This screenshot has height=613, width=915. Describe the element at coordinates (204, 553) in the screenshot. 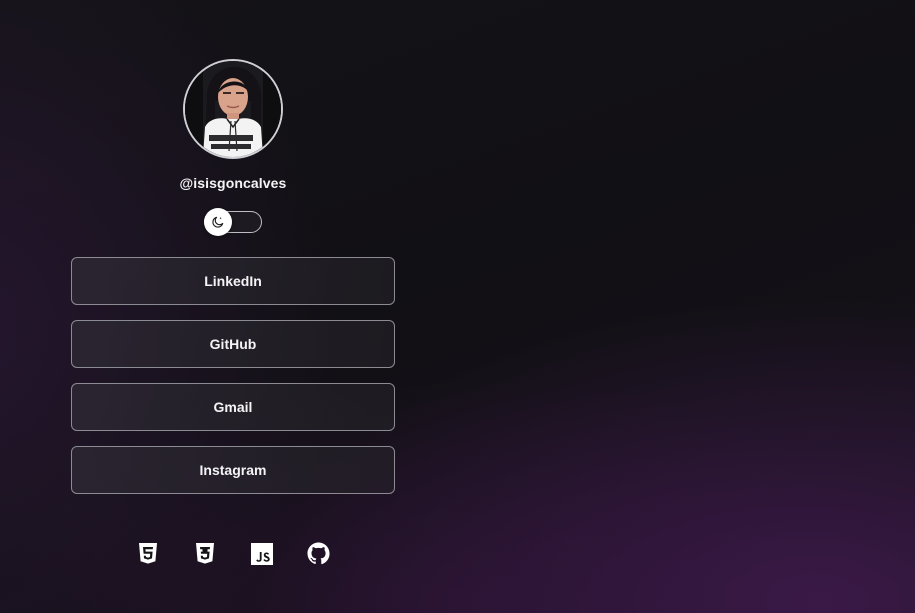

I see `css3-icon` at that location.